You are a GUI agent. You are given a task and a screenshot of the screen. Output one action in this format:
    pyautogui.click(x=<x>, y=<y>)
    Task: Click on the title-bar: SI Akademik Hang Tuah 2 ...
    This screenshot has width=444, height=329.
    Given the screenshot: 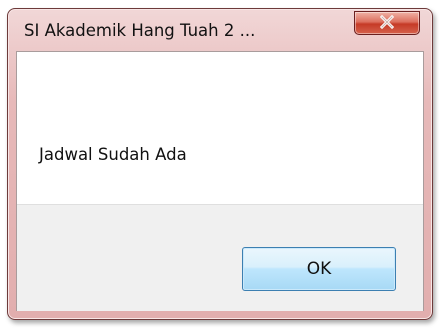 What is the action you would take?
    pyautogui.click(x=220, y=30)
    